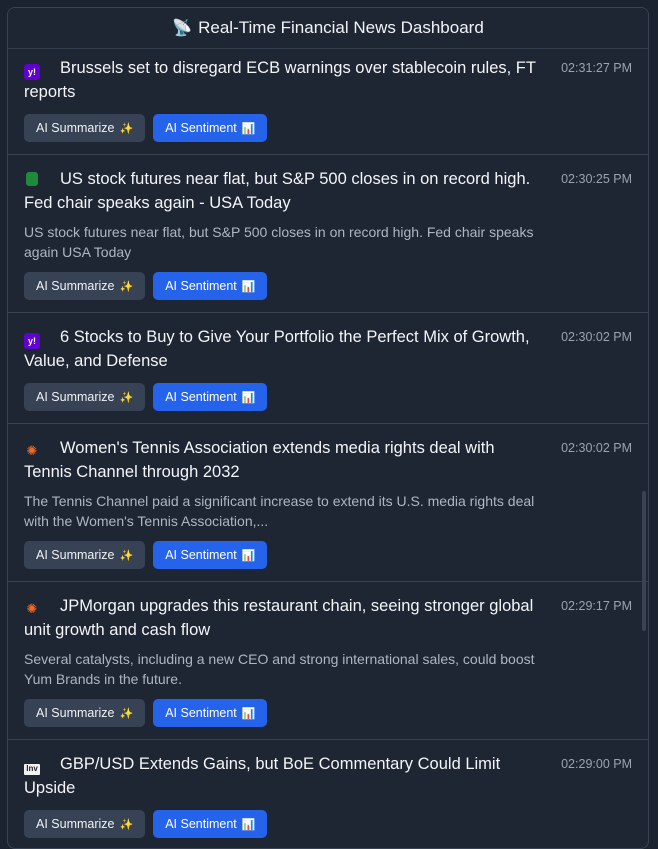 Image resolution: width=658 pixels, height=849 pixels. Describe the element at coordinates (182, 28) in the screenshot. I see `satellite-icon: 📡` at that location.